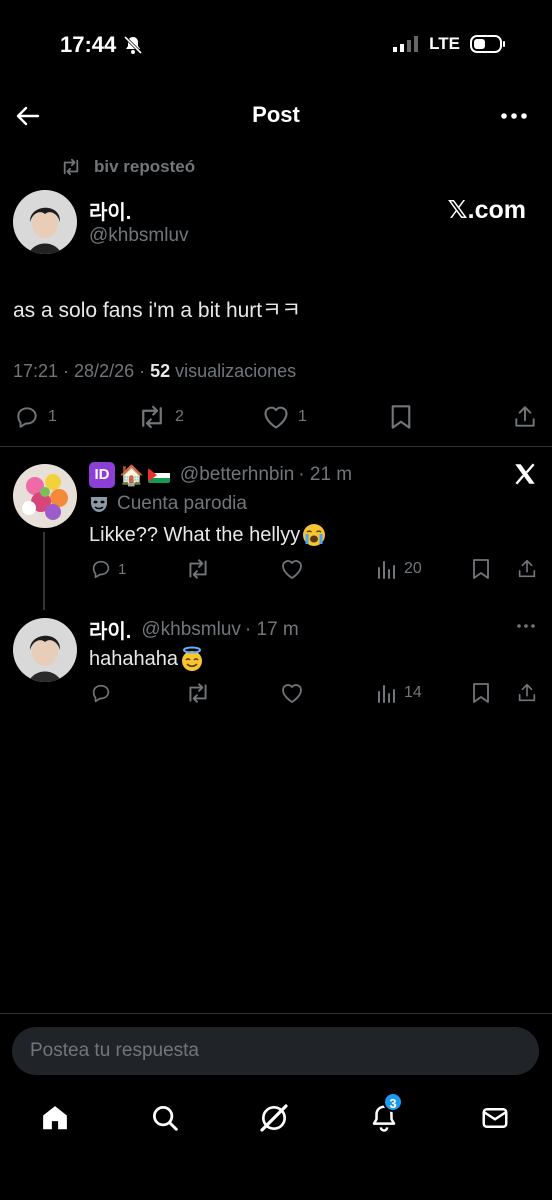 The height and width of the screenshot is (1200, 552). What do you see at coordinates (102, 475) in the screenshot?
I see `id-emoji-icon: ID` at bounding box center [102, 475].